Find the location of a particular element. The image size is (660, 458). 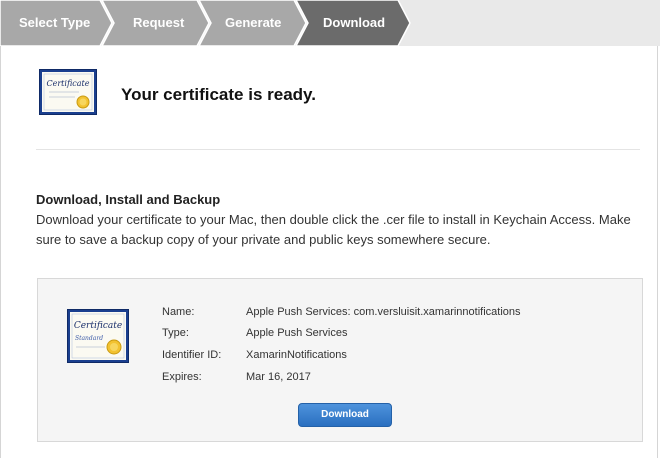

cert-identifier-label: Identifier ID: is located at coordinates (192, 355).